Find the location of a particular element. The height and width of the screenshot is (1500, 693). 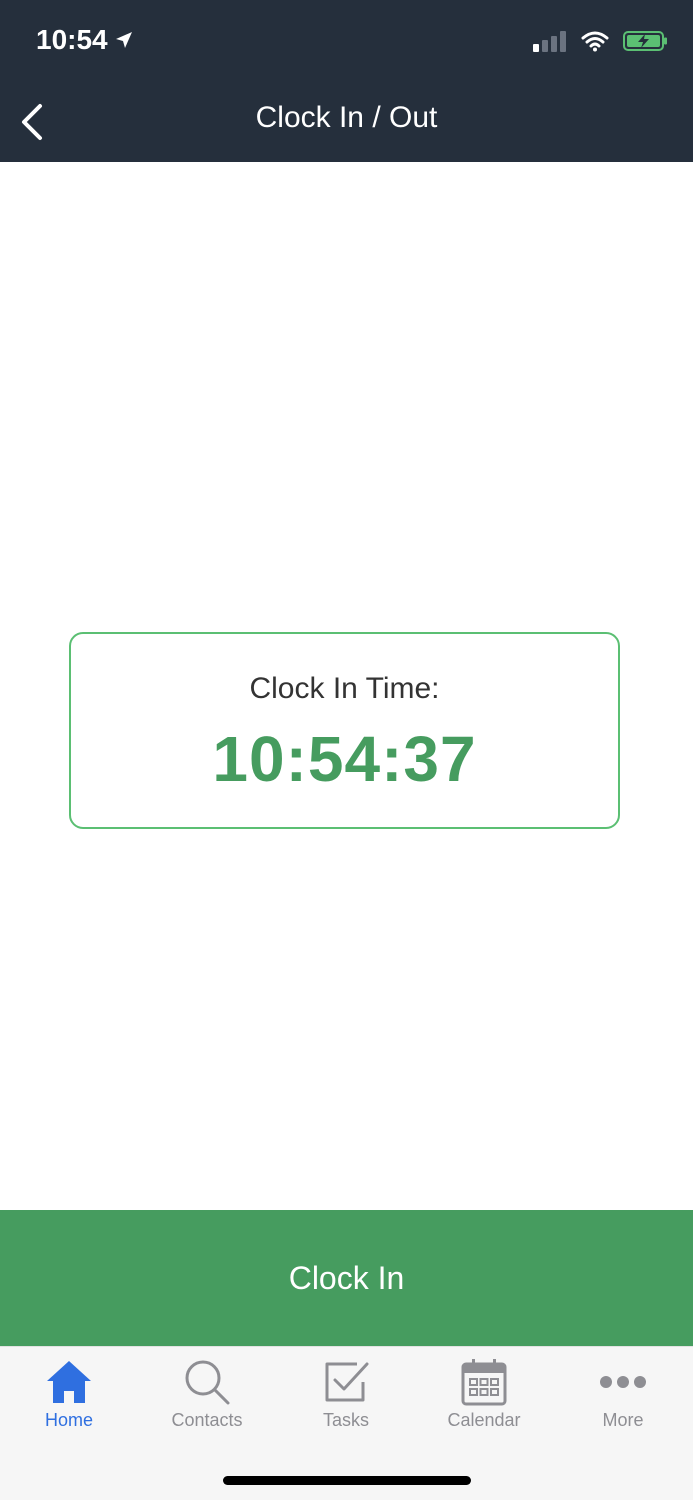

tab-tasks: Tasks is located at coordinates (346, 1397).